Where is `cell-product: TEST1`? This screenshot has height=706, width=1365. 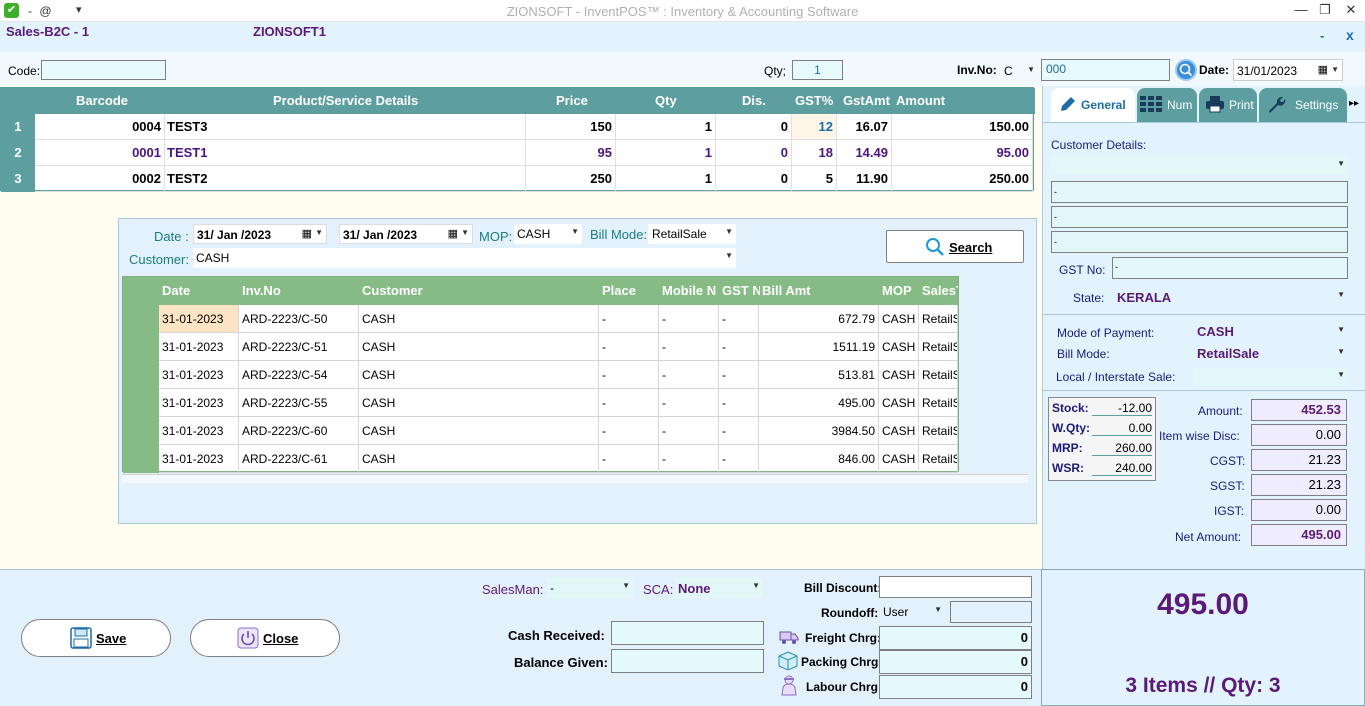 cell-product: TEST1 is located at coordinates (345, 153).